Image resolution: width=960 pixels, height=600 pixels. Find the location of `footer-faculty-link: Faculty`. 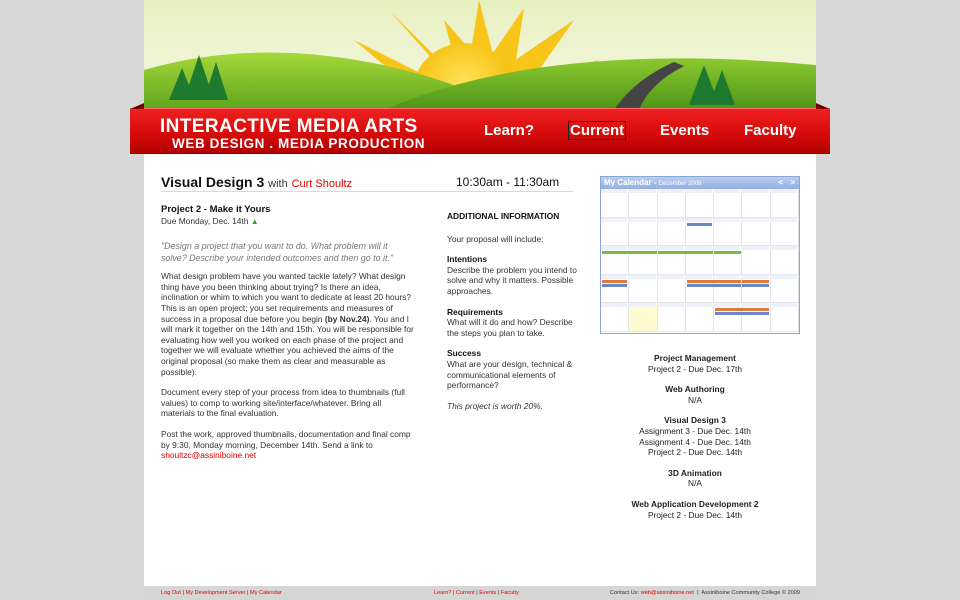

footer-faculty-link: Faculty is located at coordinates (510, 593).